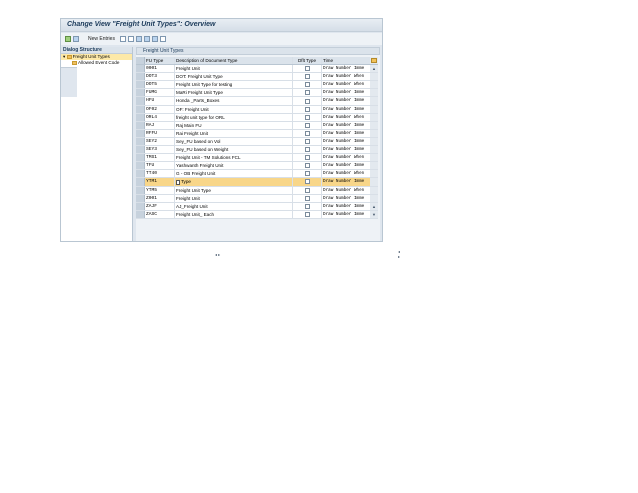 The height and width of the screenshot is (493, 638). I want to click on fu-type-cell: ZASC, so click(160, 214).